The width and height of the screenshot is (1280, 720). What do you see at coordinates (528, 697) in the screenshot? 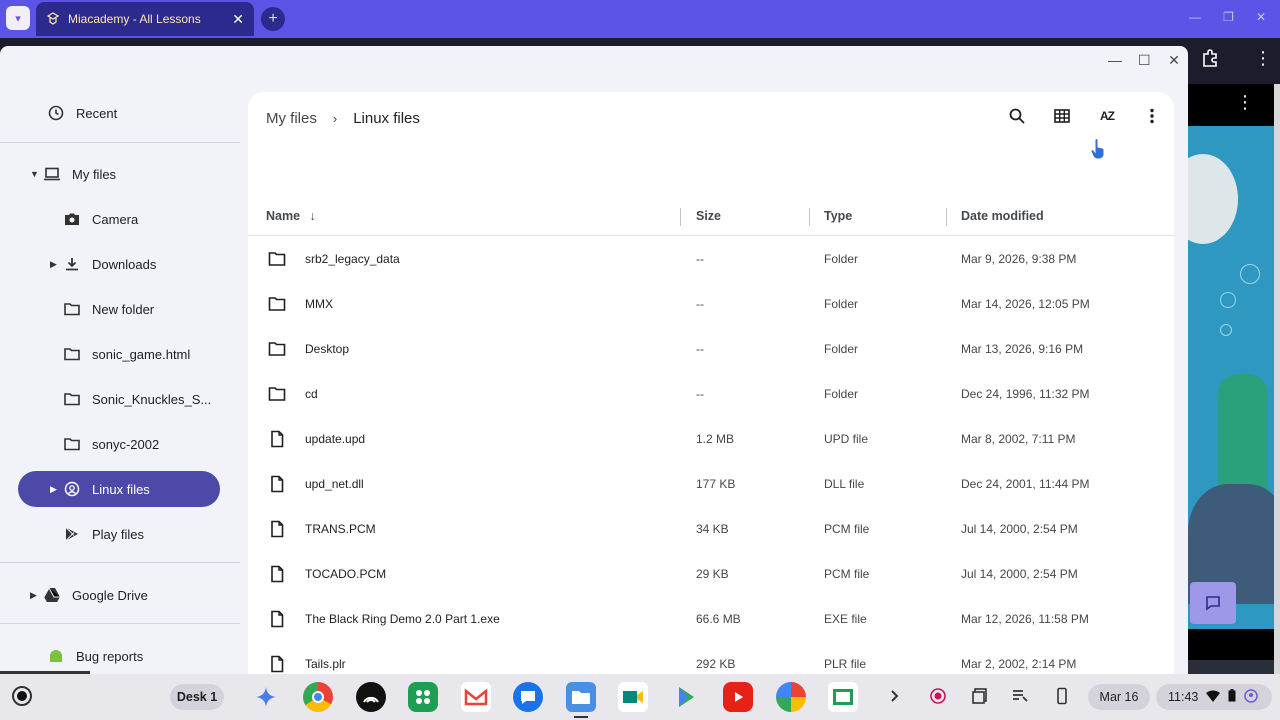
I see `messages-icon` at bounding box center [528, 697].